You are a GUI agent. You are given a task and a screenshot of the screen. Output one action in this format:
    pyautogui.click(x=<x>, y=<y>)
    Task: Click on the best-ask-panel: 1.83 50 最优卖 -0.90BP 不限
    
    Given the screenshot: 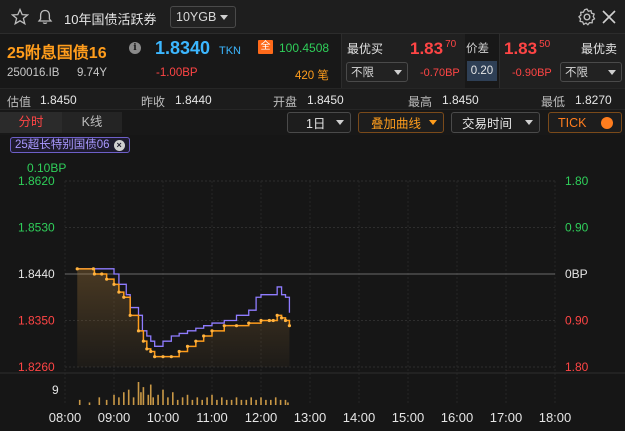 What is the action you would take?
    pyautogui.click(x=562, y=61)
    